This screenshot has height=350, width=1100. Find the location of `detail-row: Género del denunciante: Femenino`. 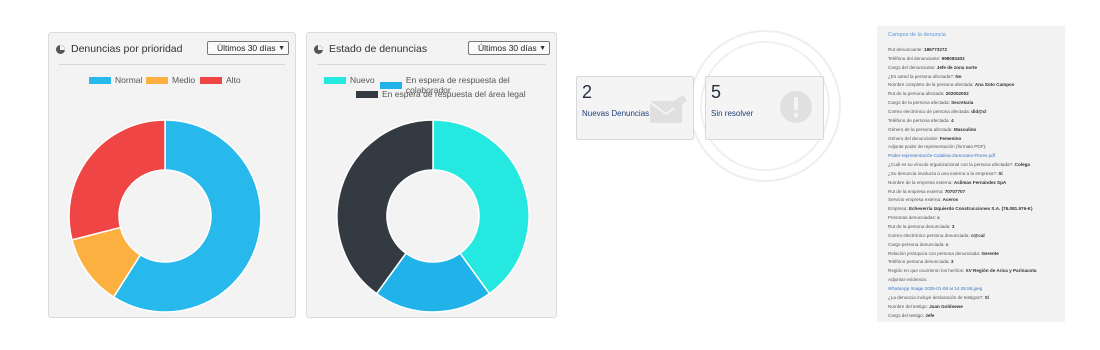

detail-row: Género del denunciante: Femenino is located at coordinates (924, 139).